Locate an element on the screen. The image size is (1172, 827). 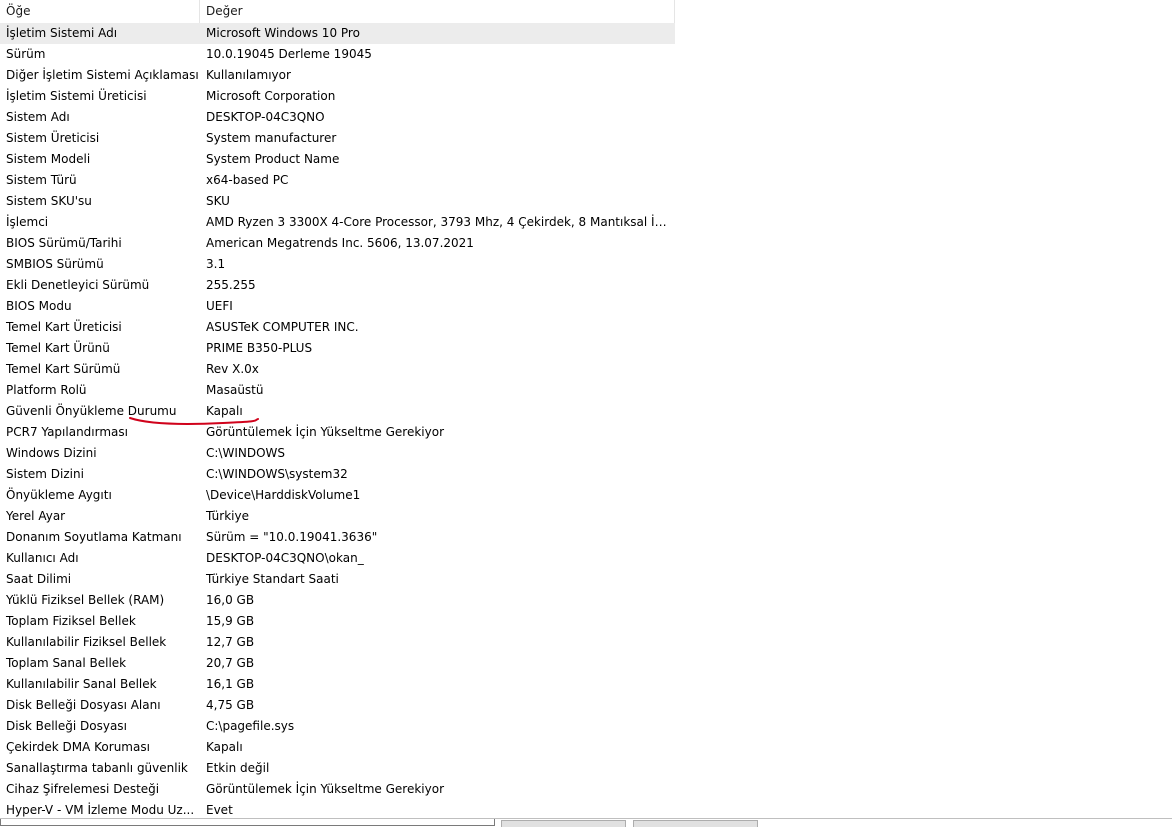
table-row: Ekli Denetleyici Sürümü 255.255 is located at coordinates (586, 285).